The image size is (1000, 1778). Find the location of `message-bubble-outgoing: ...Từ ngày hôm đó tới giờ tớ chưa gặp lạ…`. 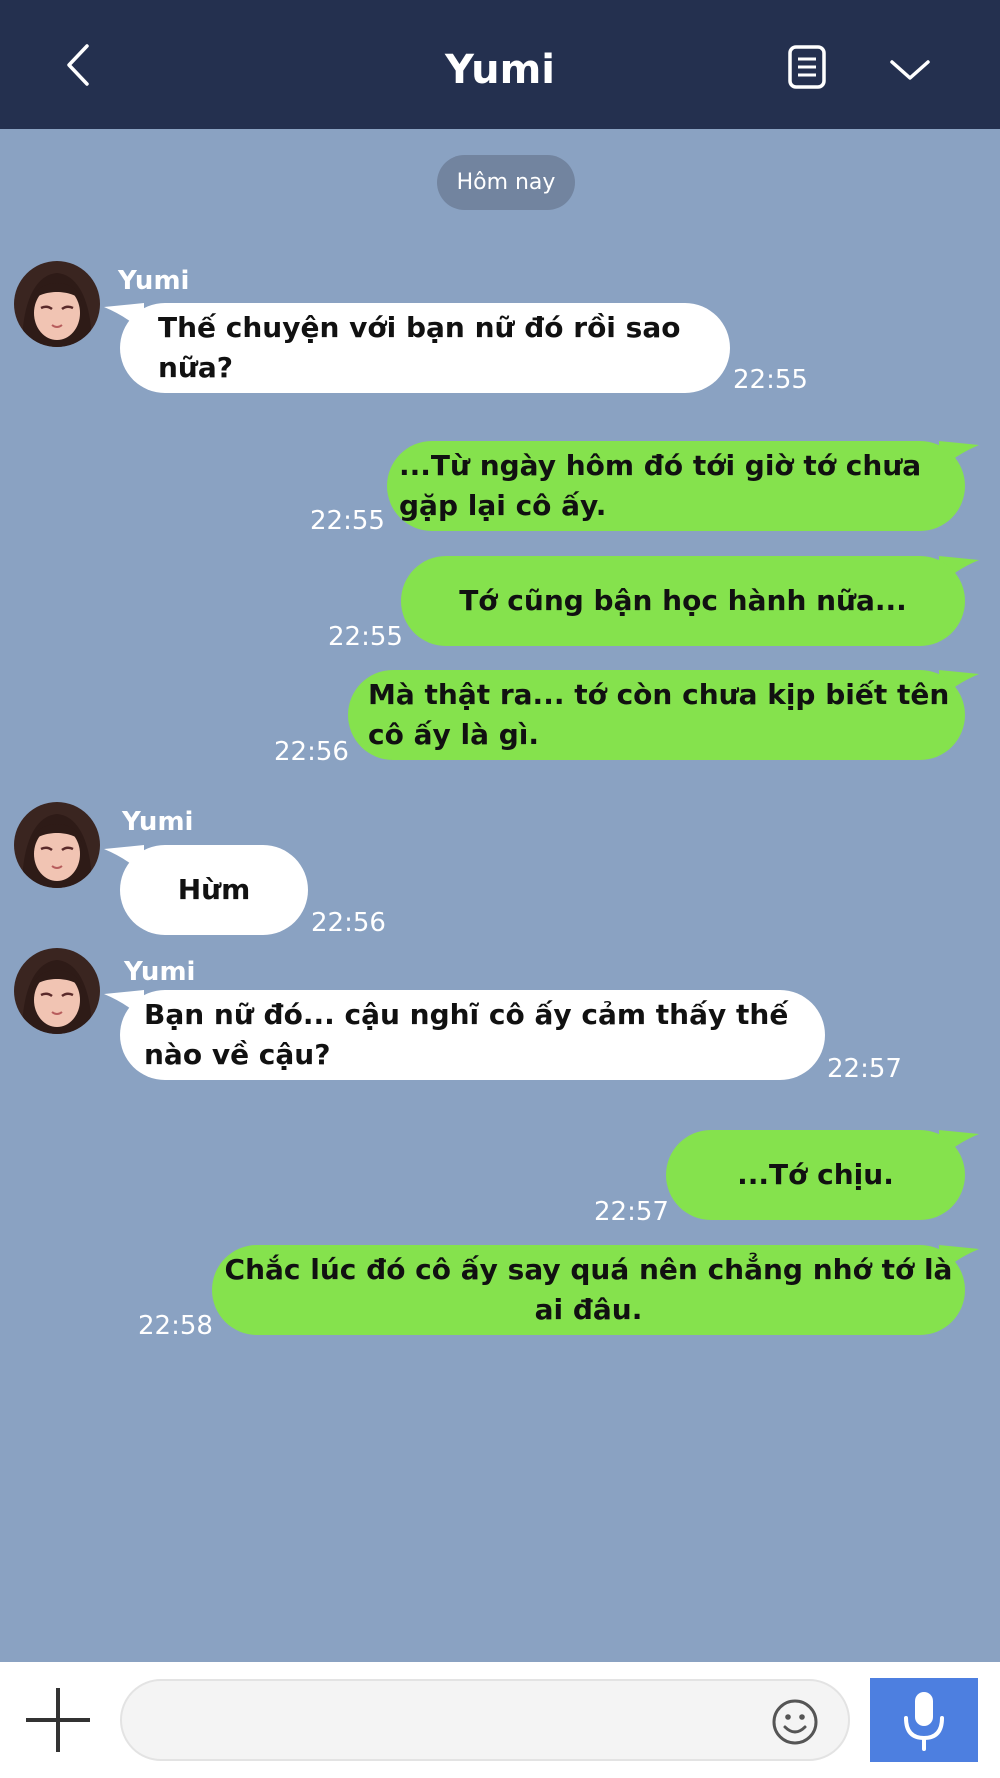

message-bubble-outgoing: ...Từ ngày hôm đó tới giờ tớ chưa gặp lạ… is located at coordinates (676, 486).